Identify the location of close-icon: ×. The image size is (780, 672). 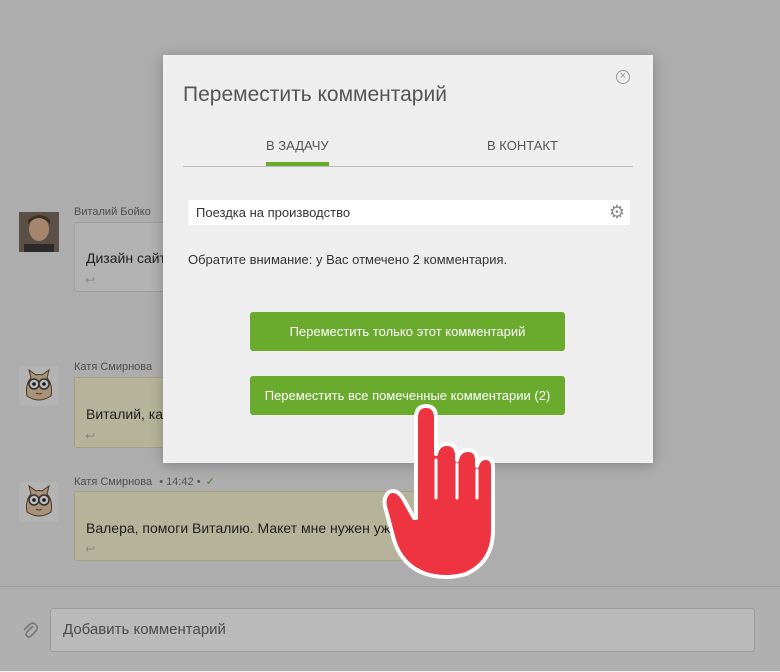
(623, 77).